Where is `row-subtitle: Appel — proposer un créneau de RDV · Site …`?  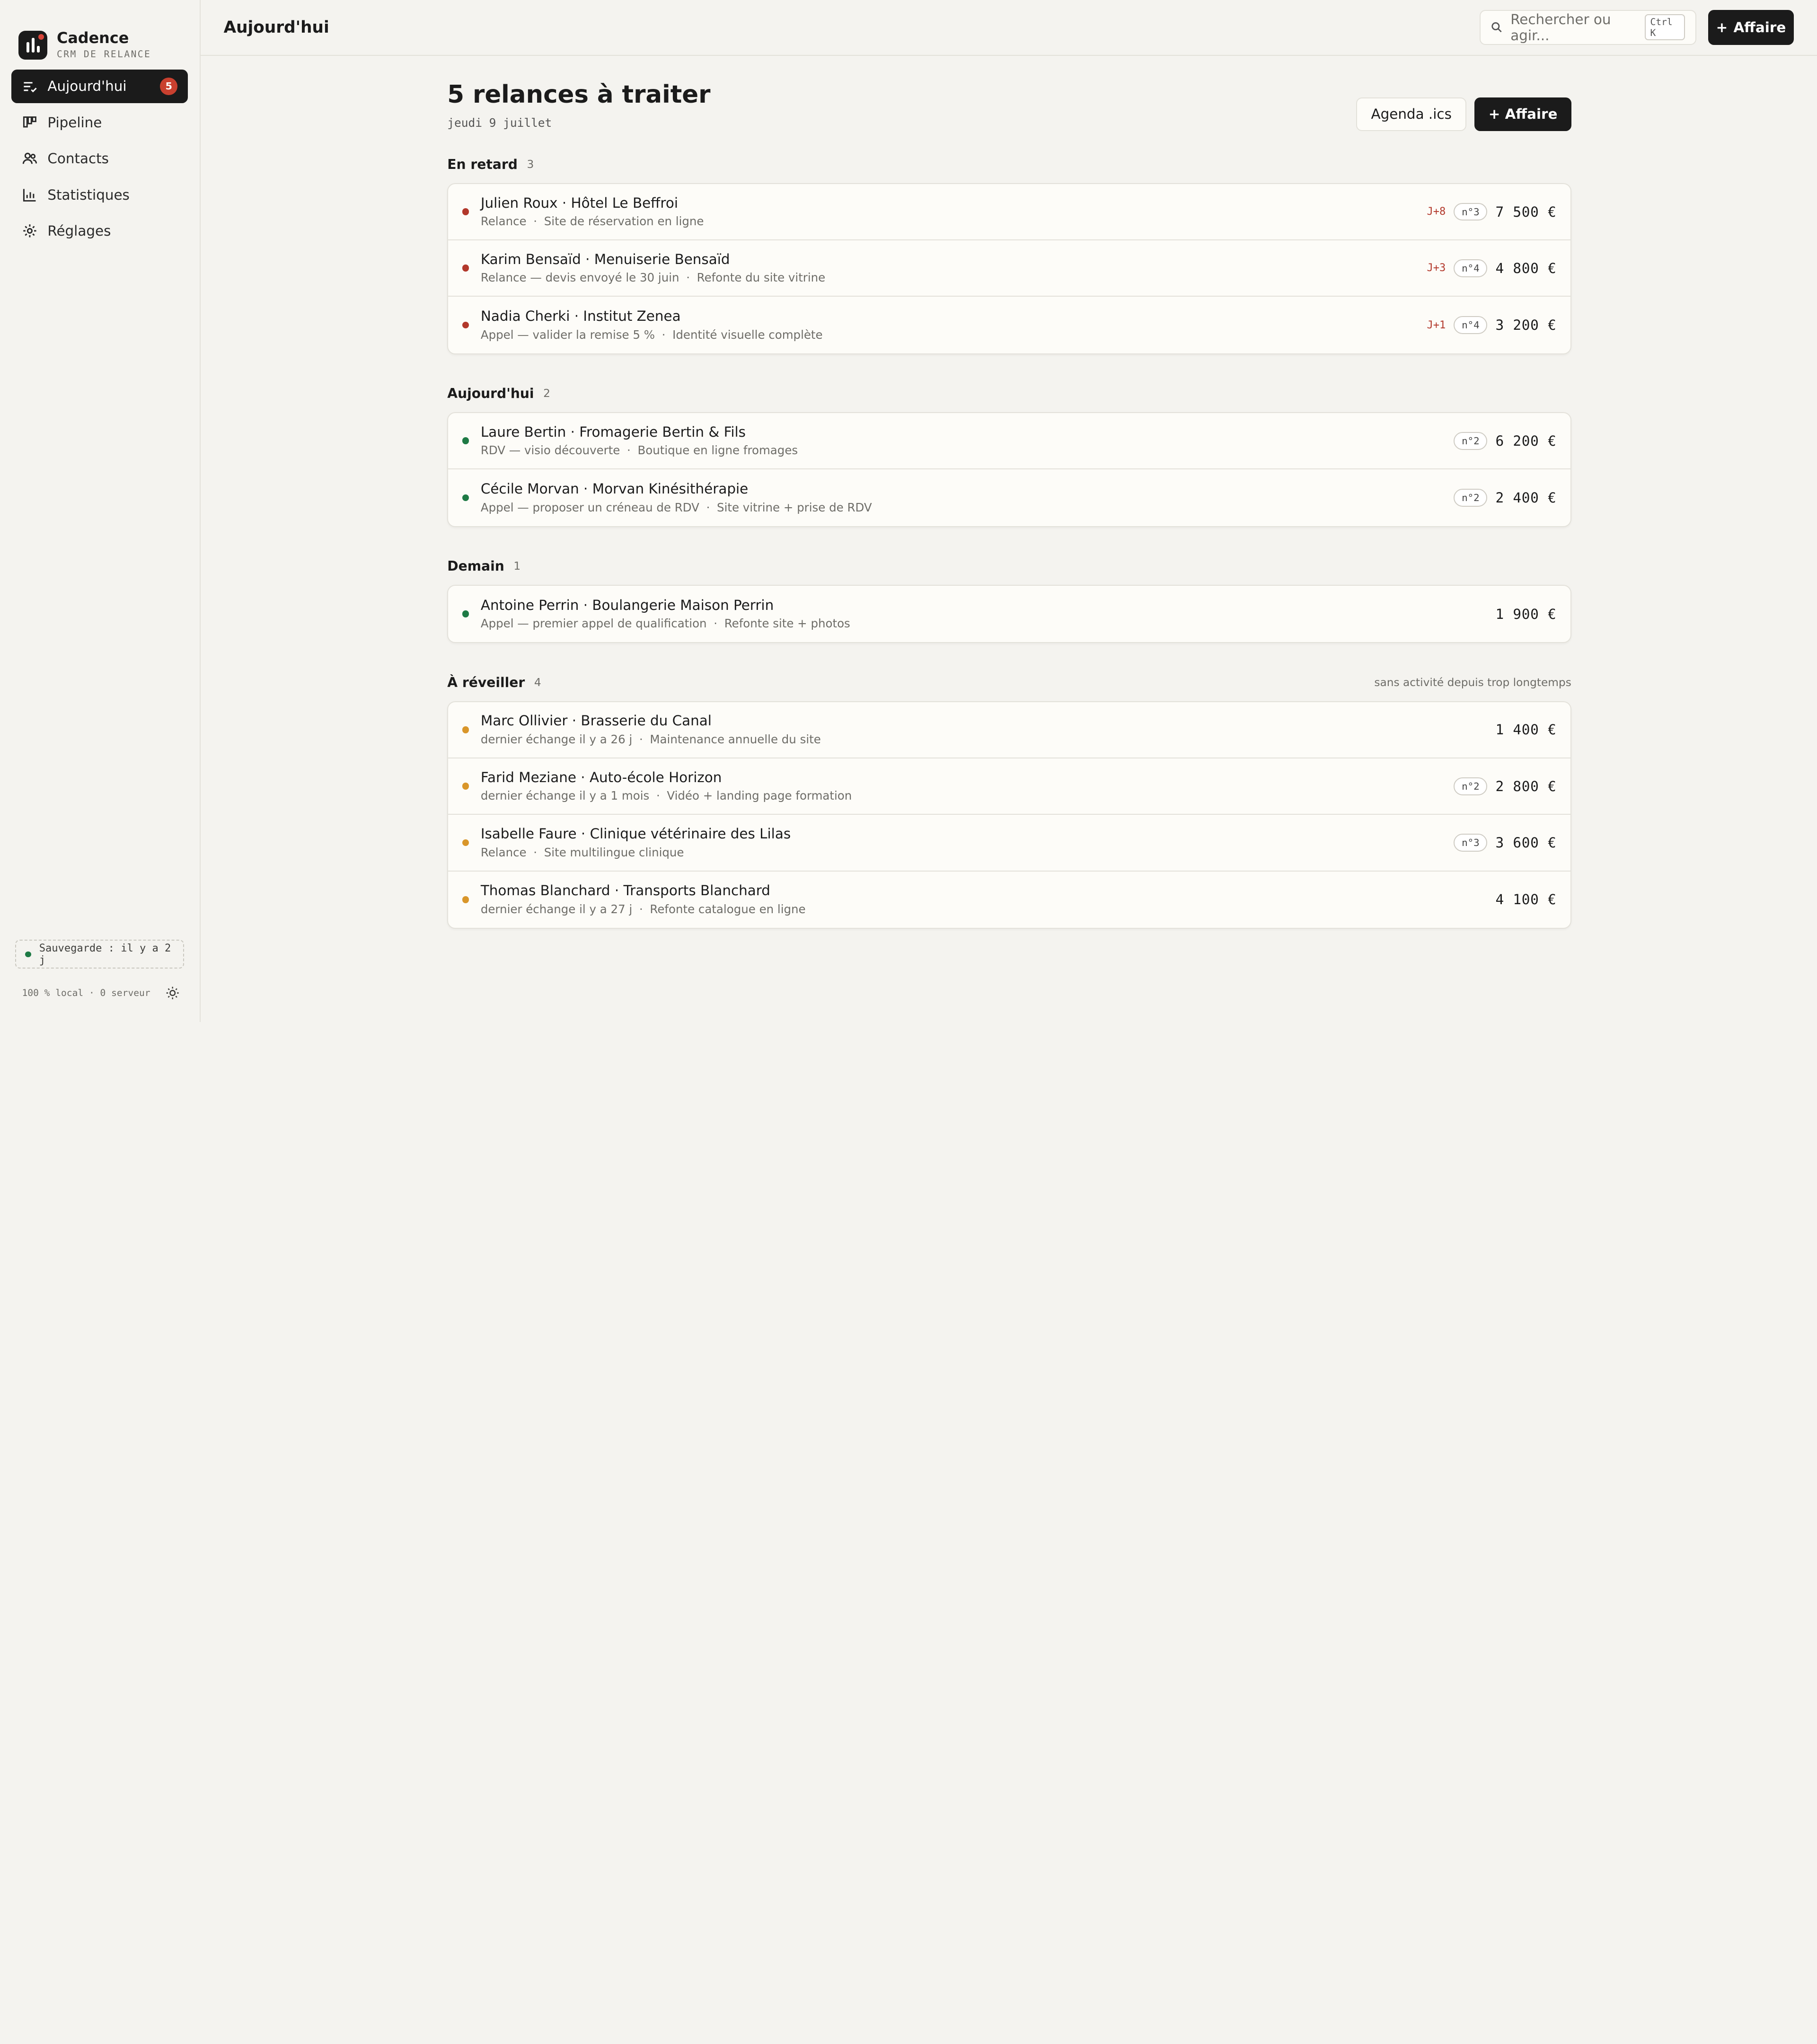 row-subtitle: Appel — proposer un créneau de RDV · Site … is located at coordinates (967, 508).